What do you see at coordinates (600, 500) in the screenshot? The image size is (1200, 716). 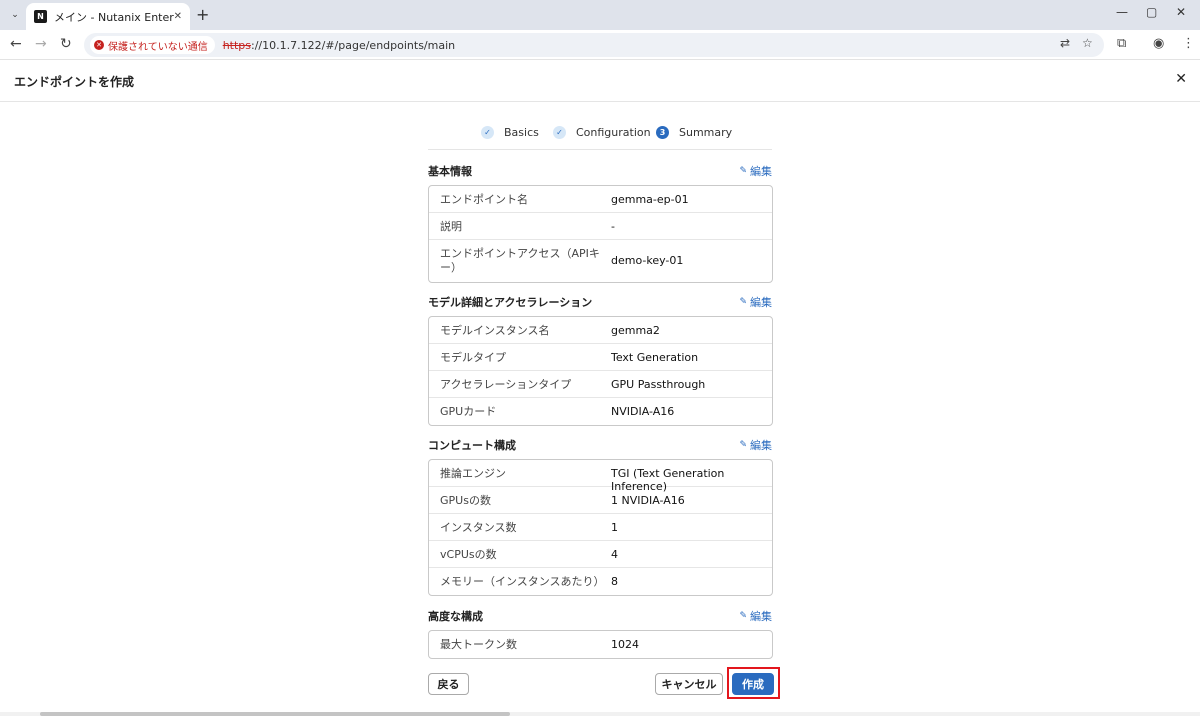 I see `table-row: GPUsの数 1 NVIDIA-A16` at bounding box center [600, 500].